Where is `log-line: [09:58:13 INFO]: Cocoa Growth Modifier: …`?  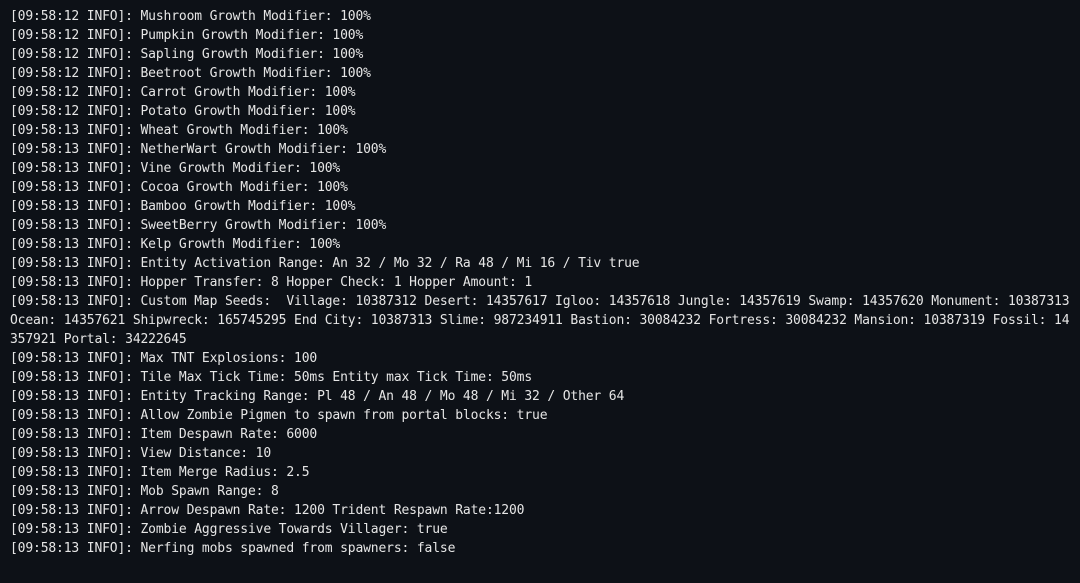
log-line: [09:58:13 INFO]: Cocoa Growth Modifier: … is located at coordinates (179, 187).